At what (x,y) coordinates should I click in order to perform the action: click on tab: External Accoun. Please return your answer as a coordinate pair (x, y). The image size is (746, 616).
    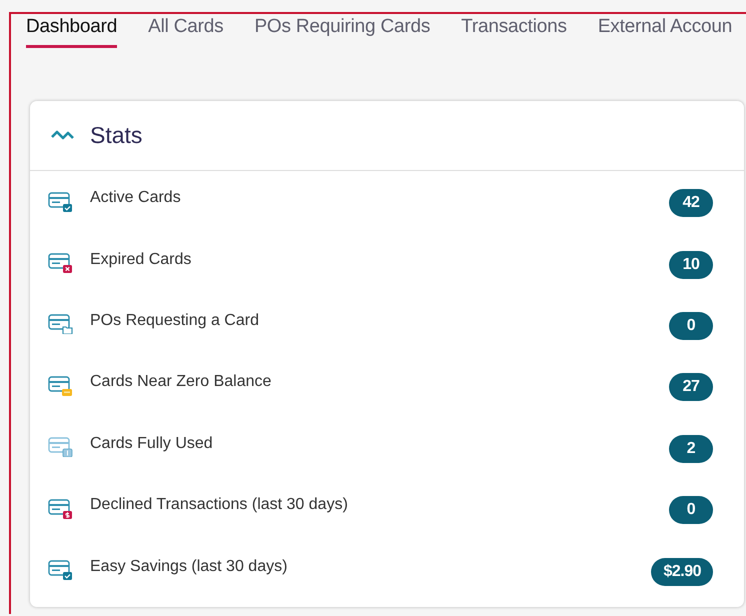
    Looking at the image, I should click on (665, 32).